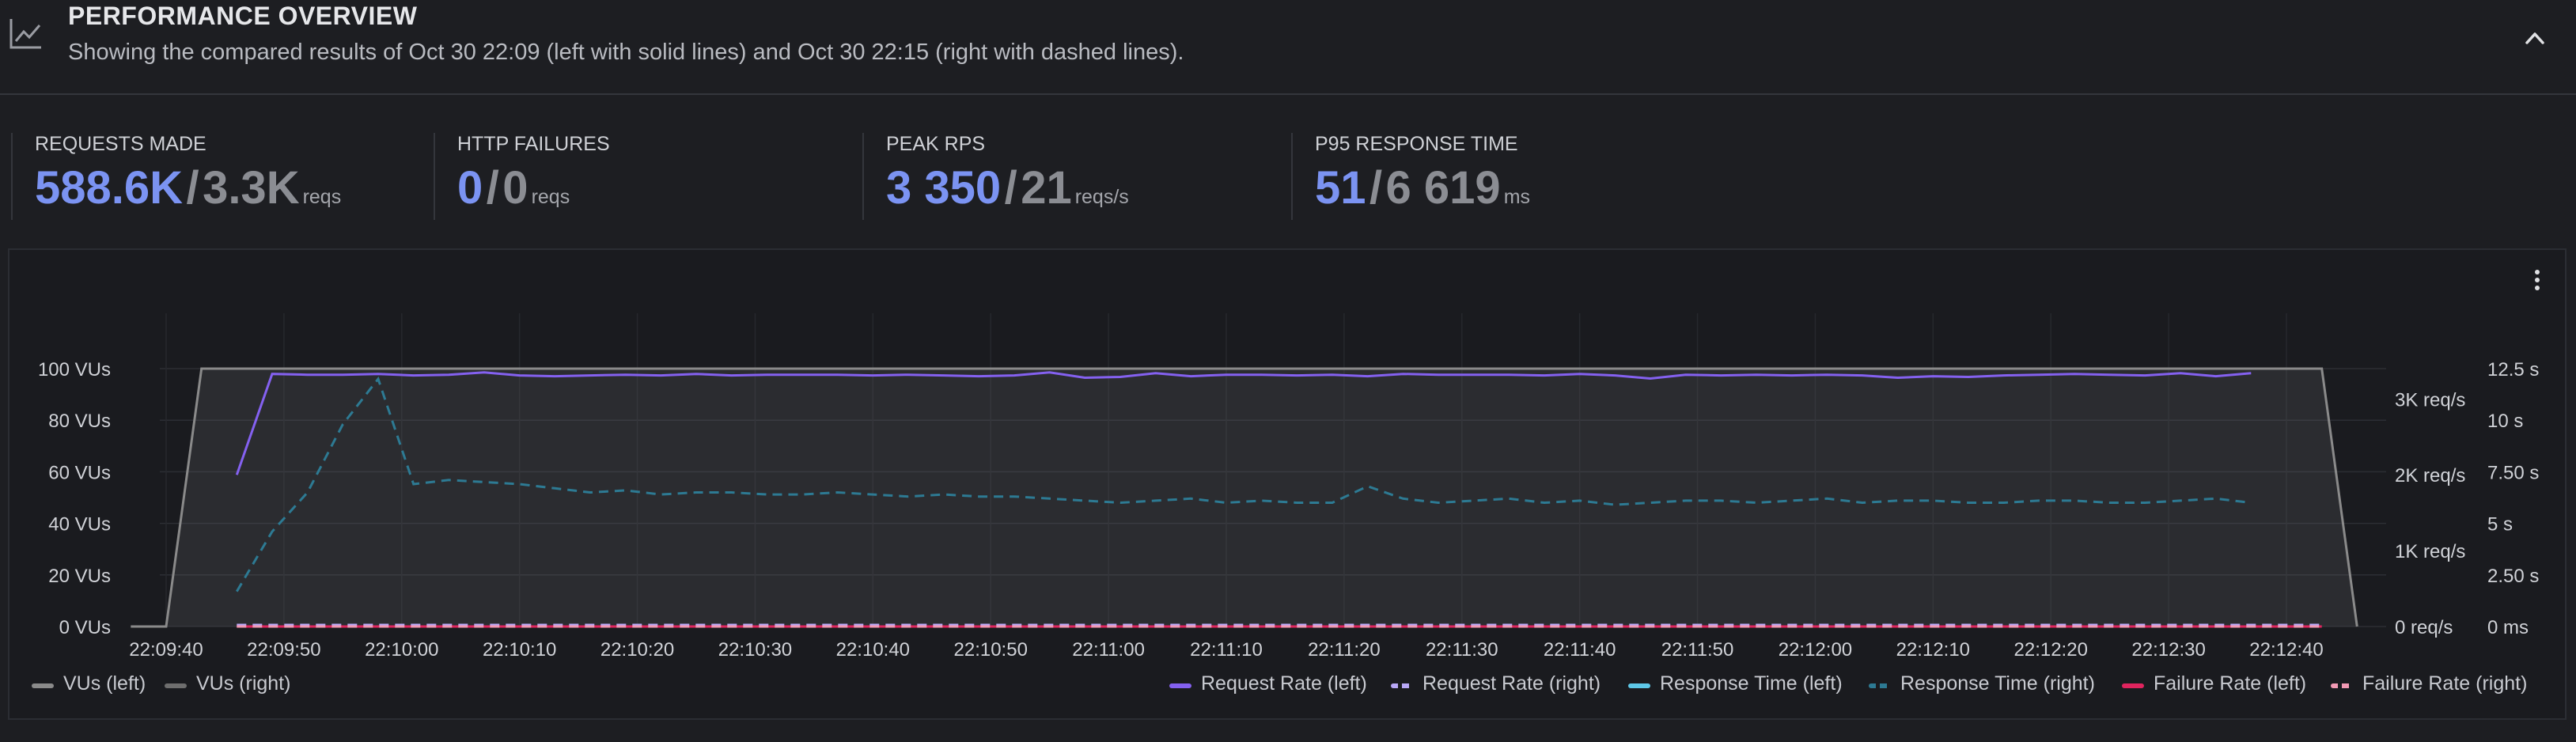 This screenshot has height=742, width=2576. Describe the element at coordinates (2430, 400) in the screenshot. I see `y-rps-tick-label: 3K req/s` at that location.